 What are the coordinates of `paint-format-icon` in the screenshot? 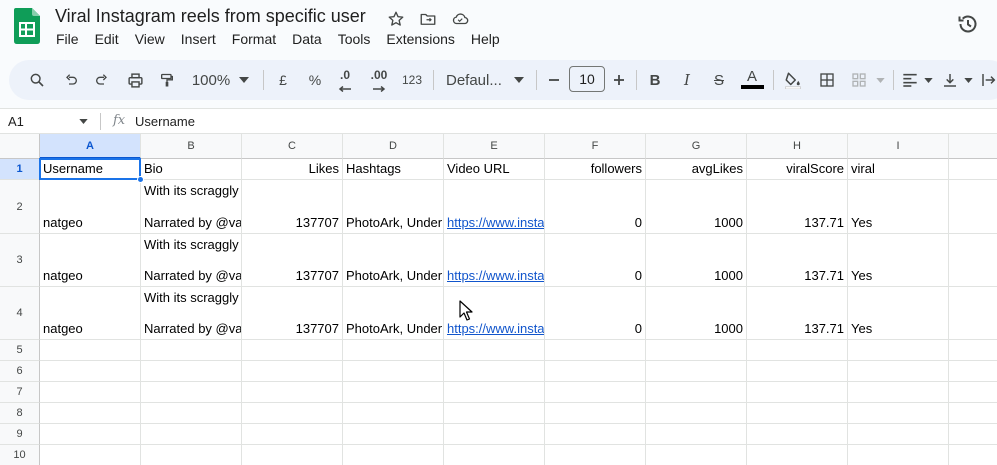 It's located at (167, 80).